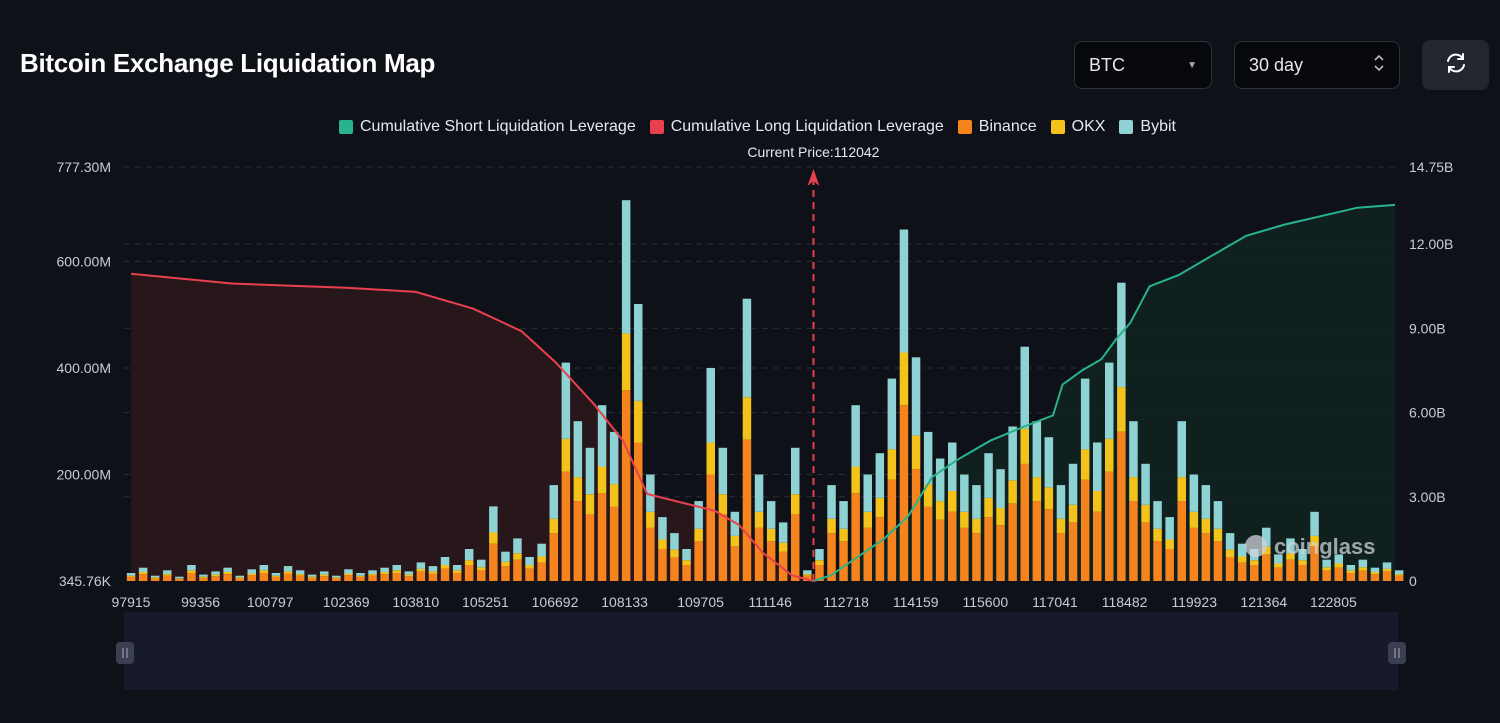  What do you see at coordinates (346, 602) in the screenshot?
I see `x-tick-label: 102369` at bounding box center [346, 602].